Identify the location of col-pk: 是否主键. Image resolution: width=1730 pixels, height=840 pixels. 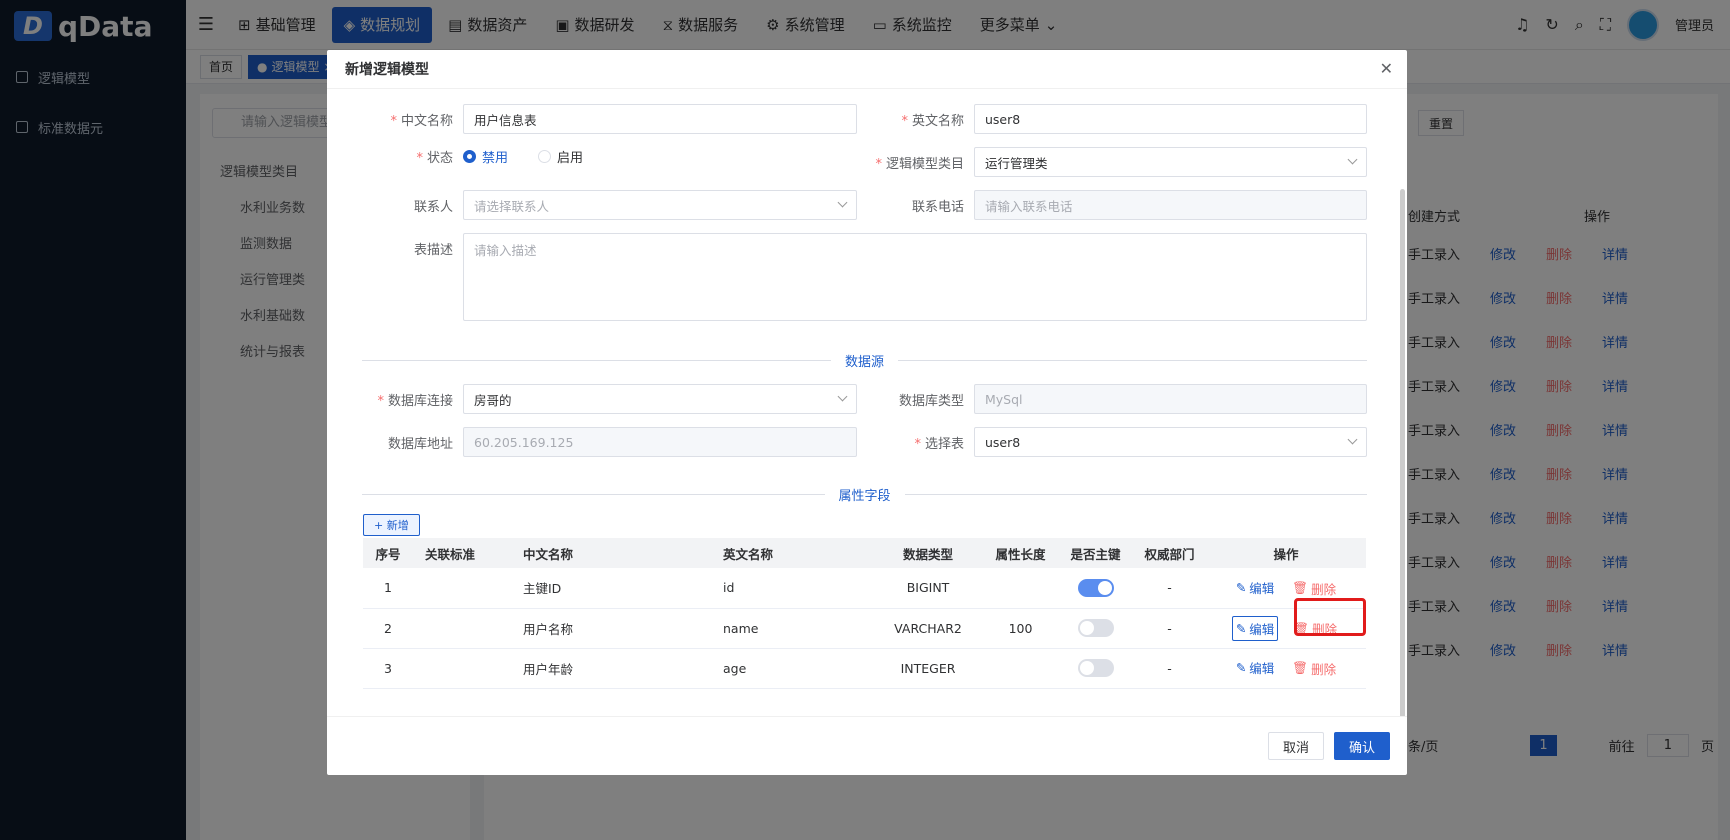
(1095, 553).